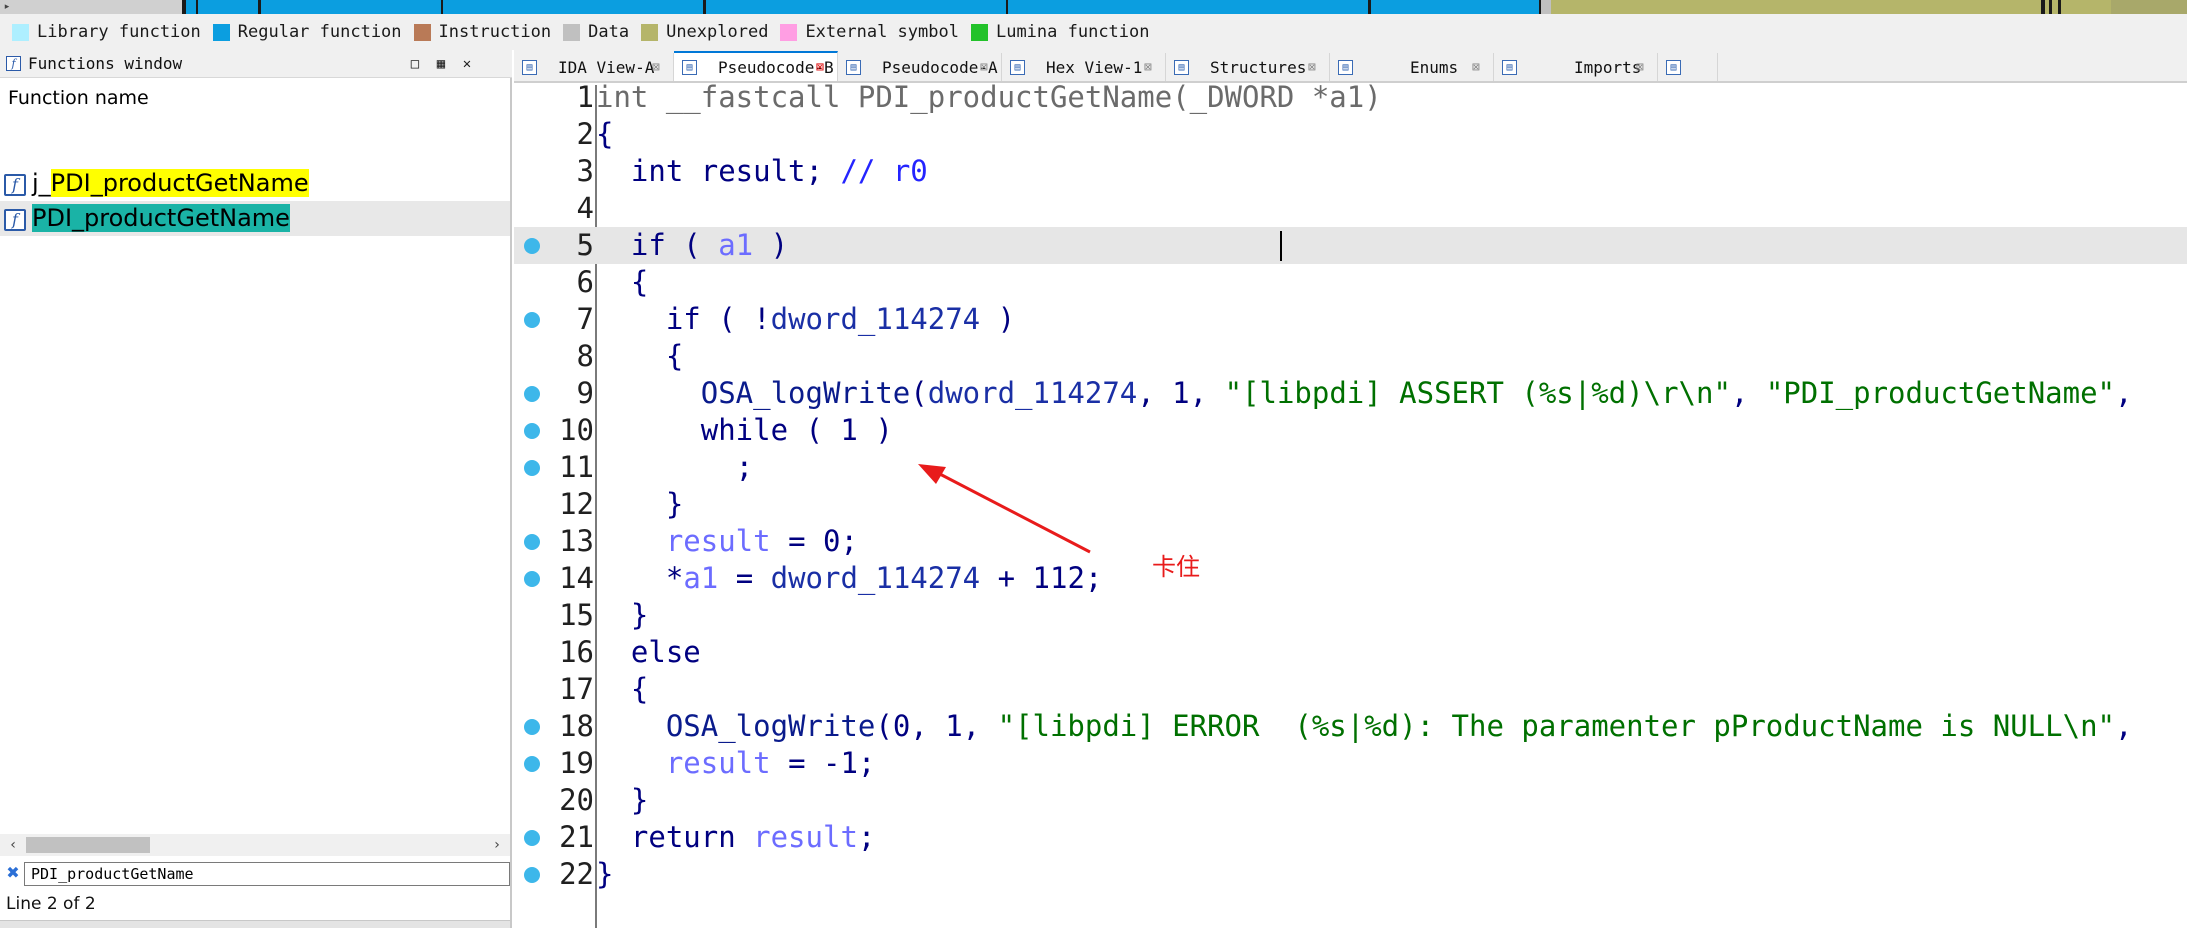 The image size is (2187, 928). I want to click on annotation-label: 卡住, so click(1176, 567).